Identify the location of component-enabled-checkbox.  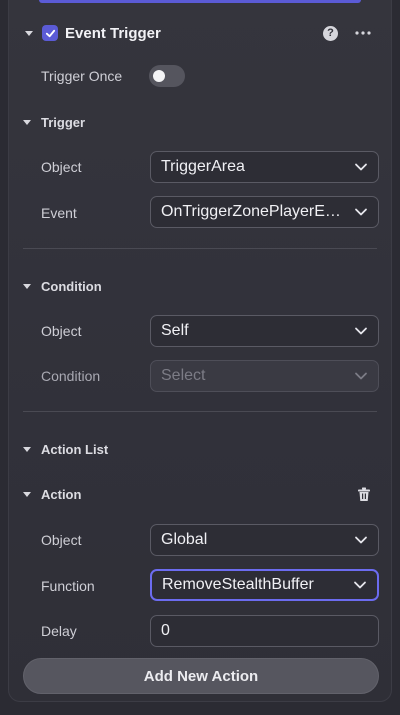
(50, 33).